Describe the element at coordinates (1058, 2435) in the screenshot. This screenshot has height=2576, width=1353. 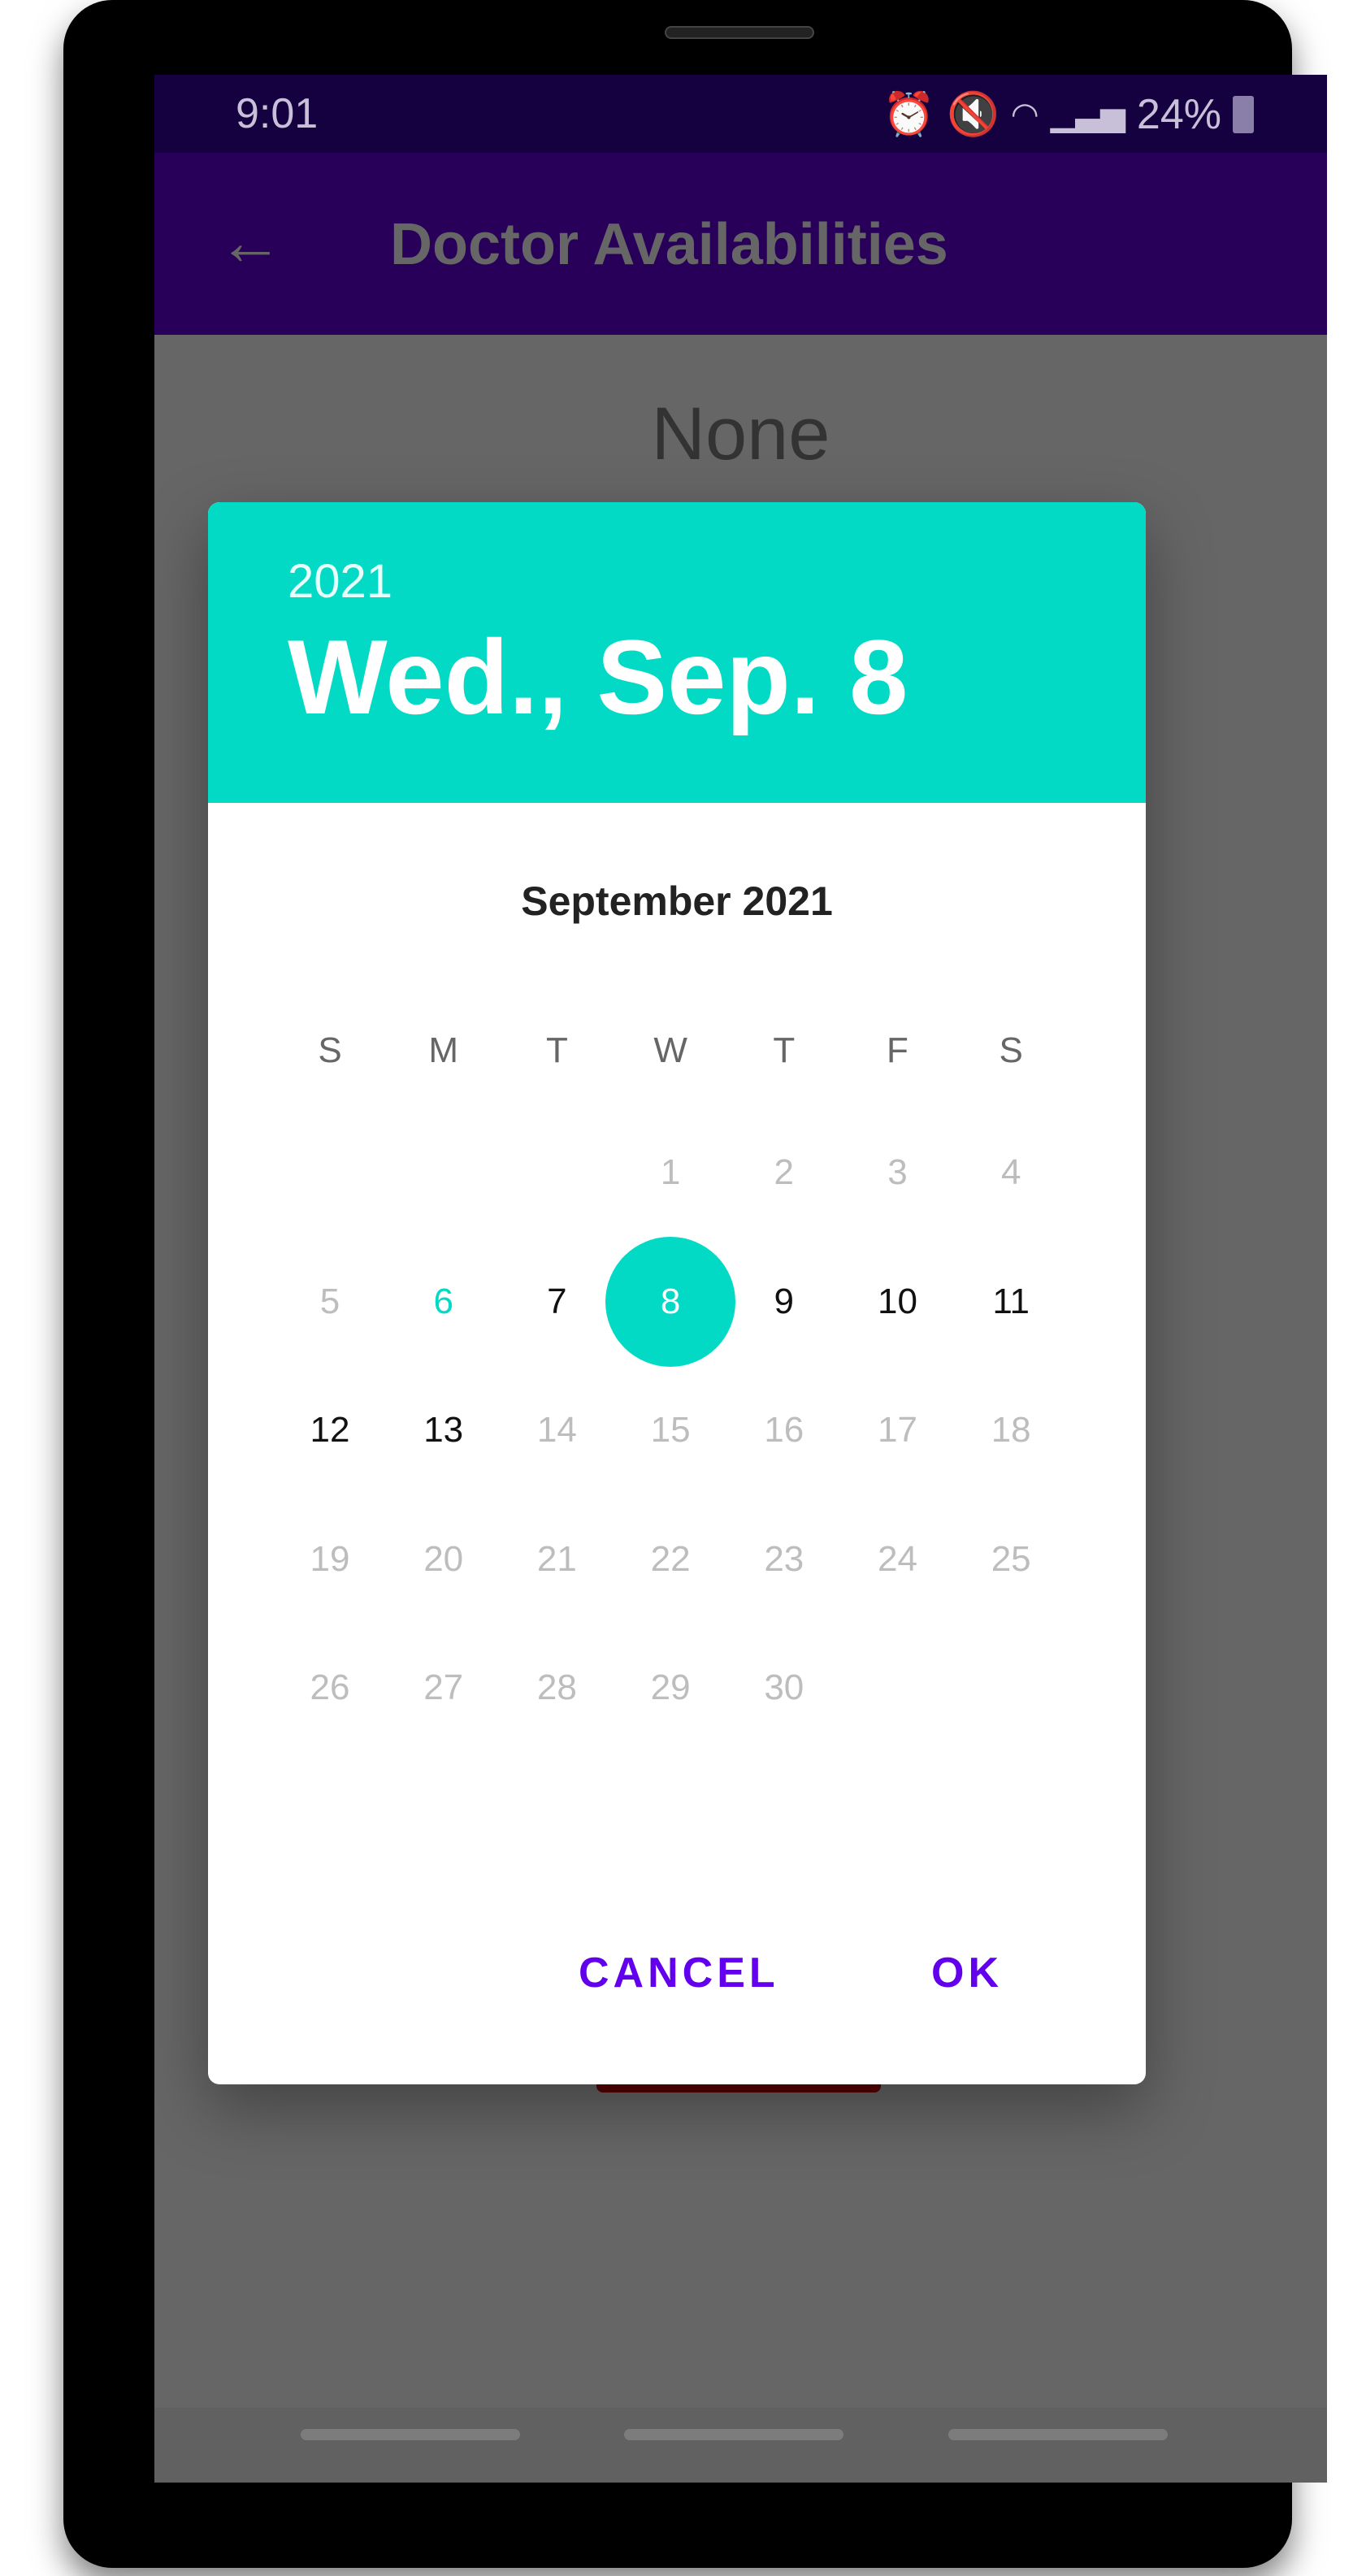
I see `nav-back` at that location.